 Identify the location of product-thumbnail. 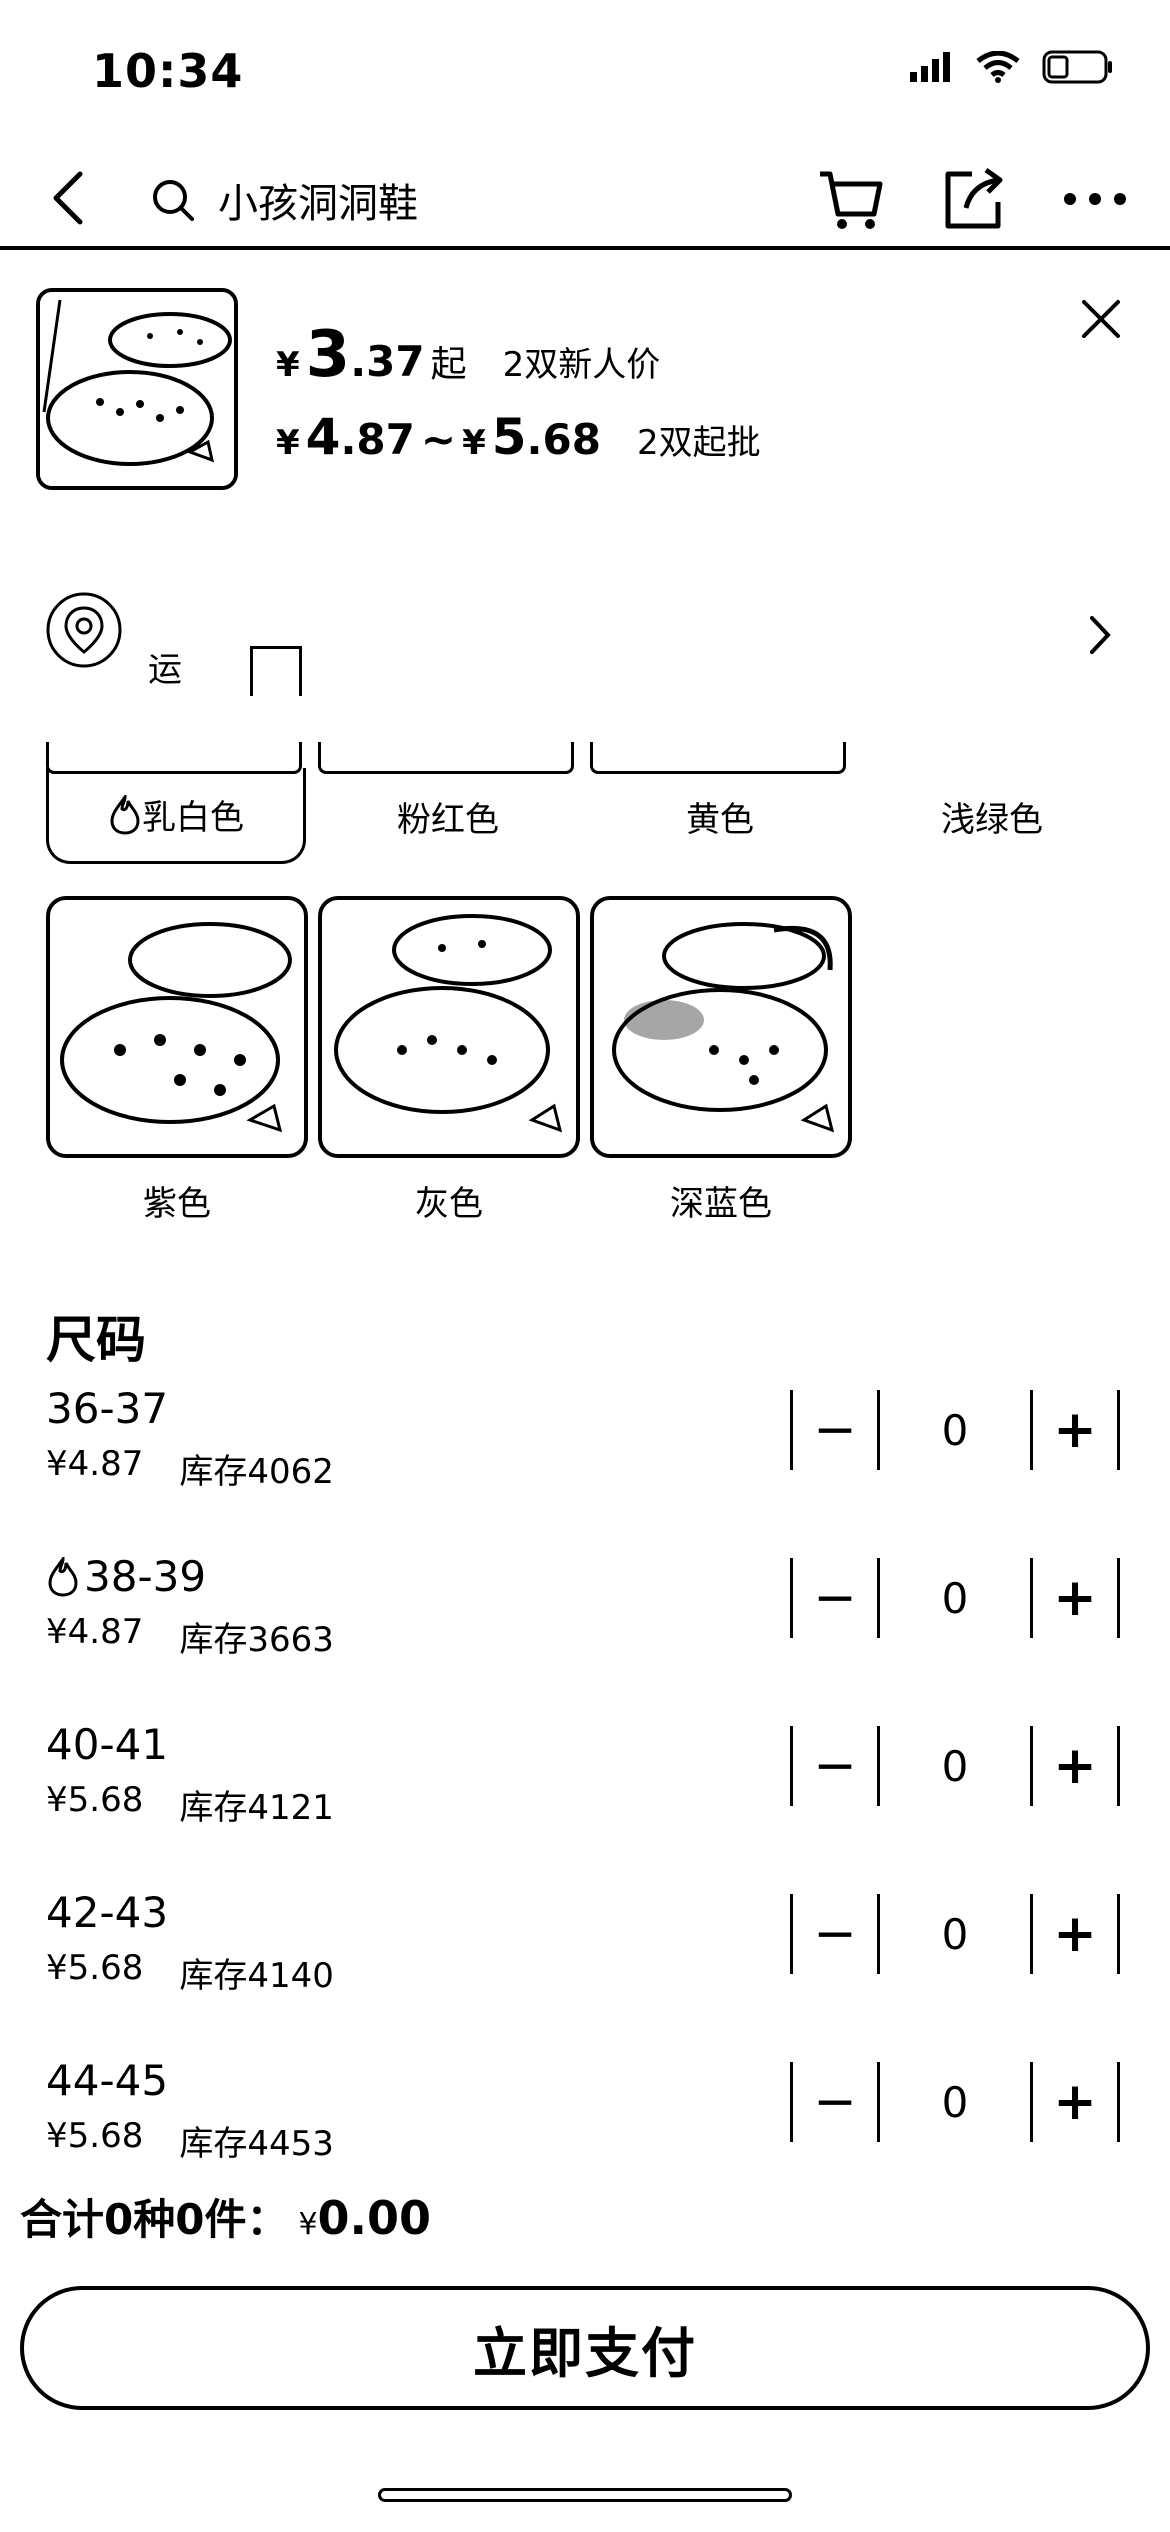
(137, 389).